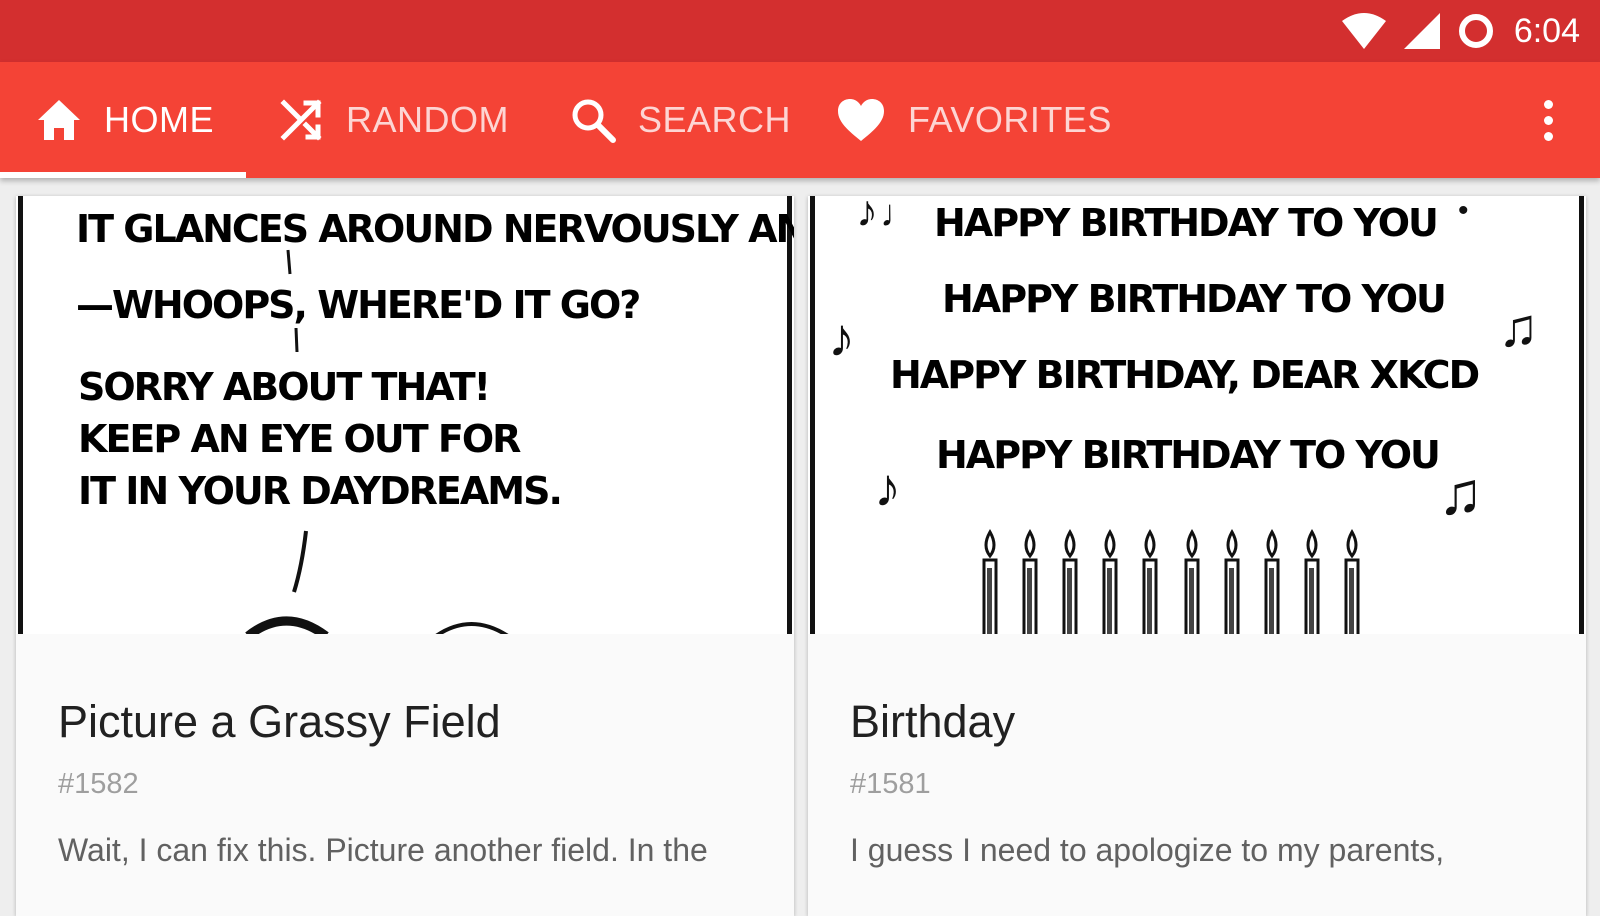 The image size is (1600, 916). What do you see at coordinates (1463, 211) in the screenshot?
I see `music-note-icon: •` at bounding box center [1463, 211].